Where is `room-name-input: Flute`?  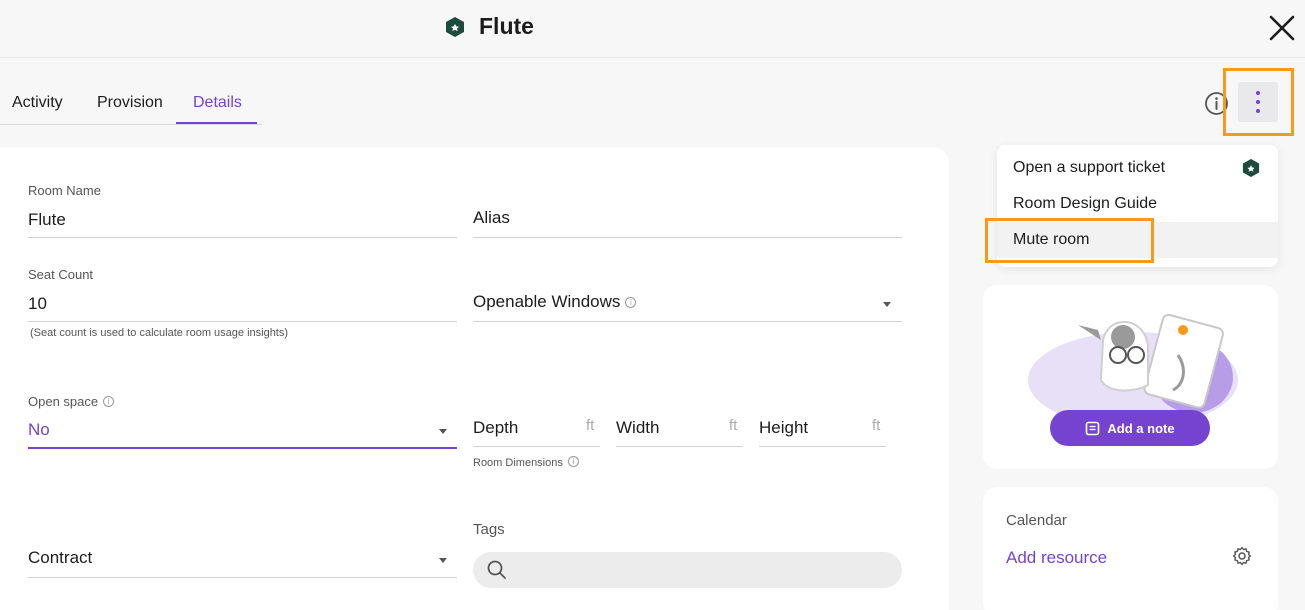
room-name-input: Flute is located at coordinates (47, 220).